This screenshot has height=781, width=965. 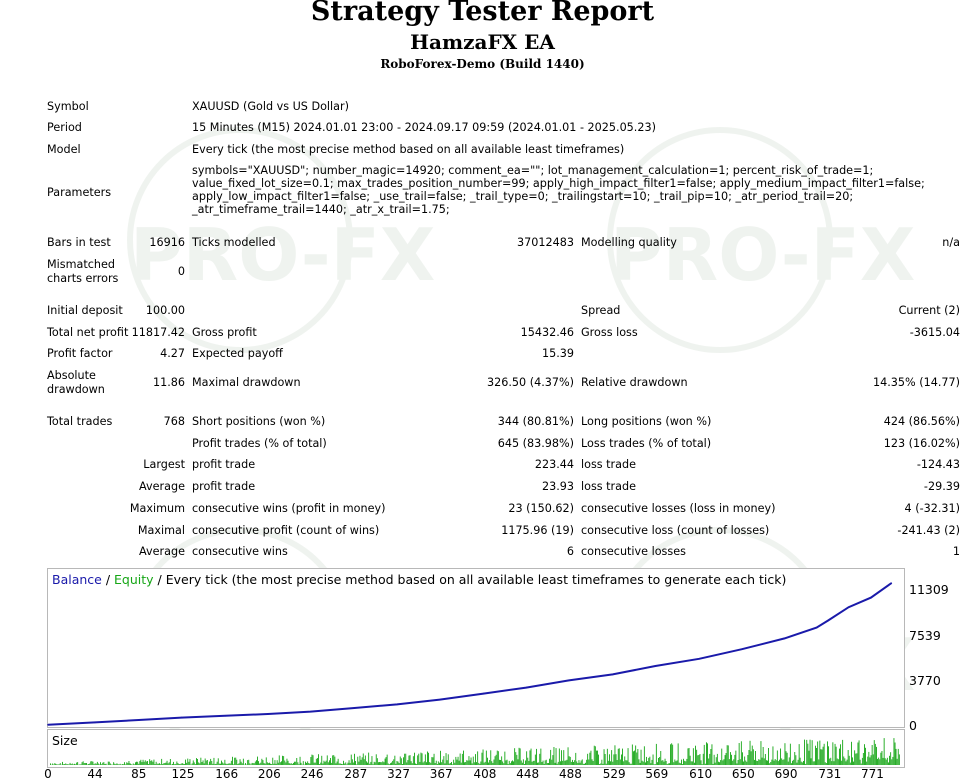 I want to click on y-tick-label: 3770, so click(x=925, y=680).